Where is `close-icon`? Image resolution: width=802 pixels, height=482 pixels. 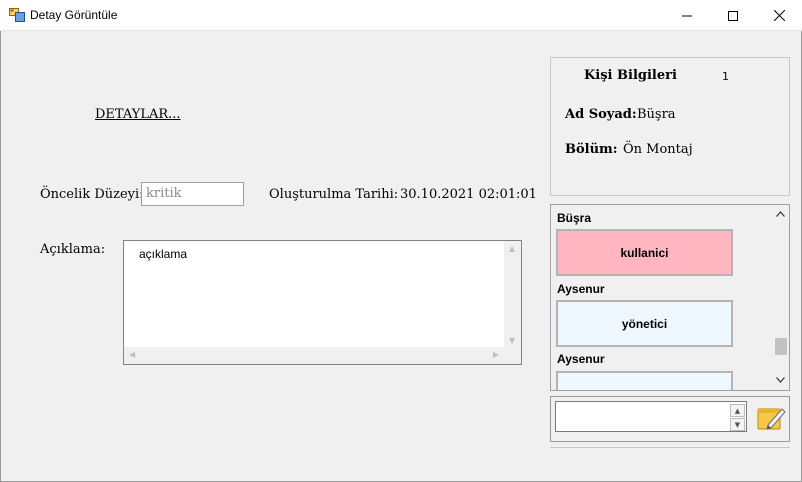
close-icon is located at coordinates (779, 15).